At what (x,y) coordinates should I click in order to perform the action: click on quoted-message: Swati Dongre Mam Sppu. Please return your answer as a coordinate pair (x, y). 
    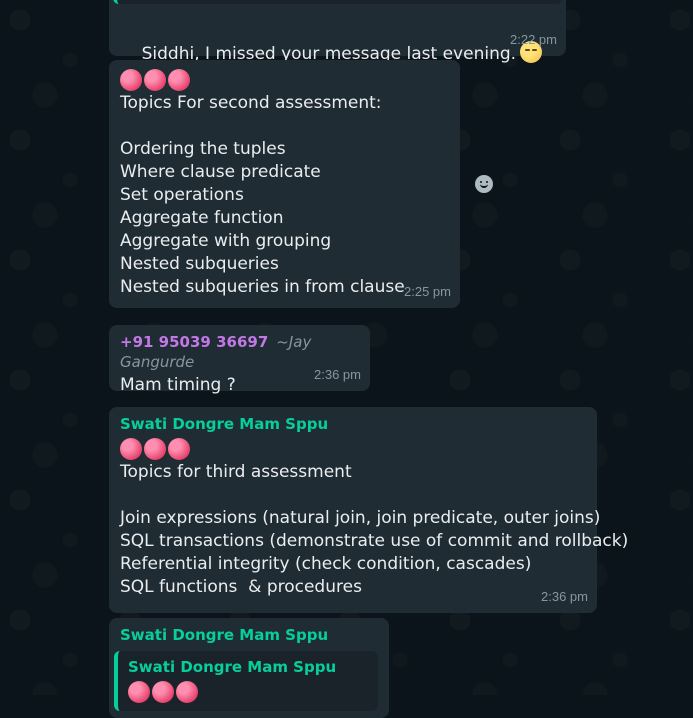
    Looking at the image, I should click on (246, 681).